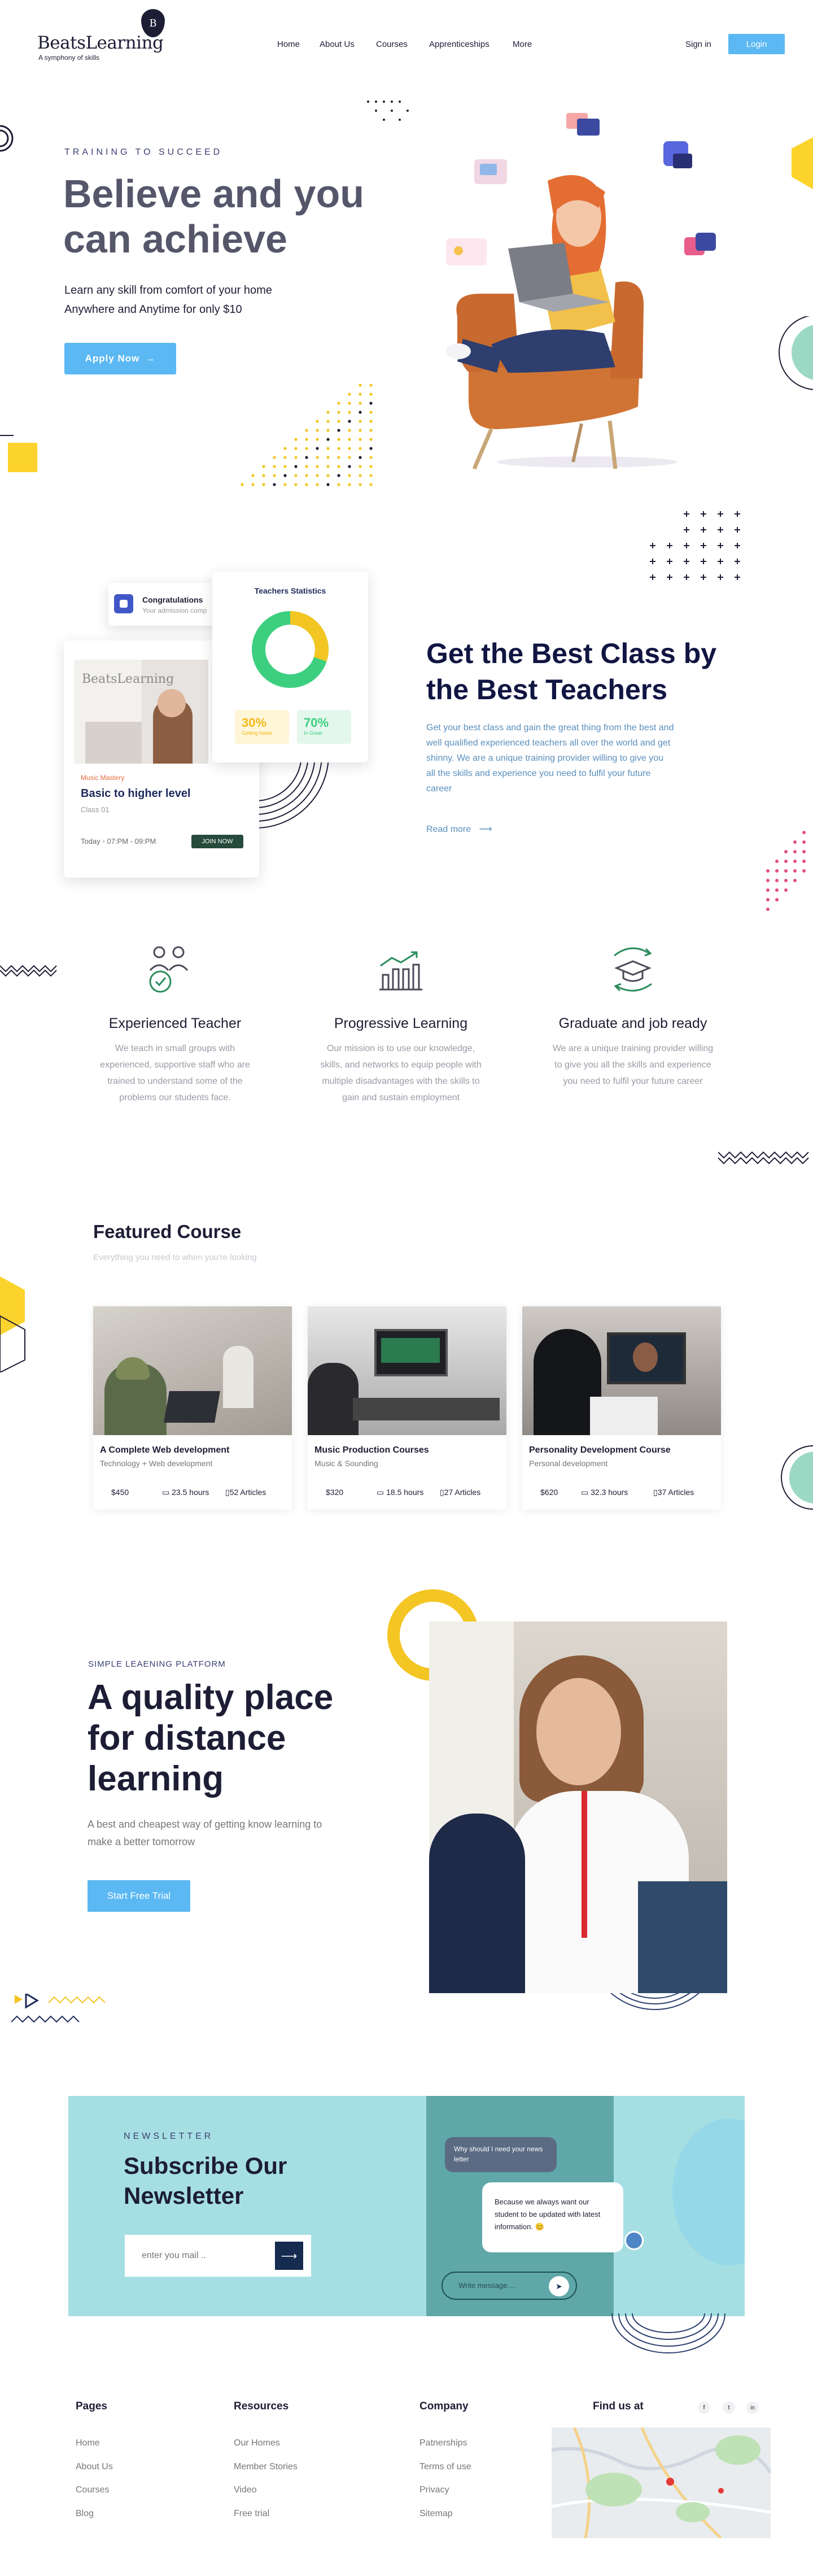 This screenshot has width=813, height=2576. Describe the element at coordinates (400, 971) in the screenshot. I see `progress-chart-icon` at that location.